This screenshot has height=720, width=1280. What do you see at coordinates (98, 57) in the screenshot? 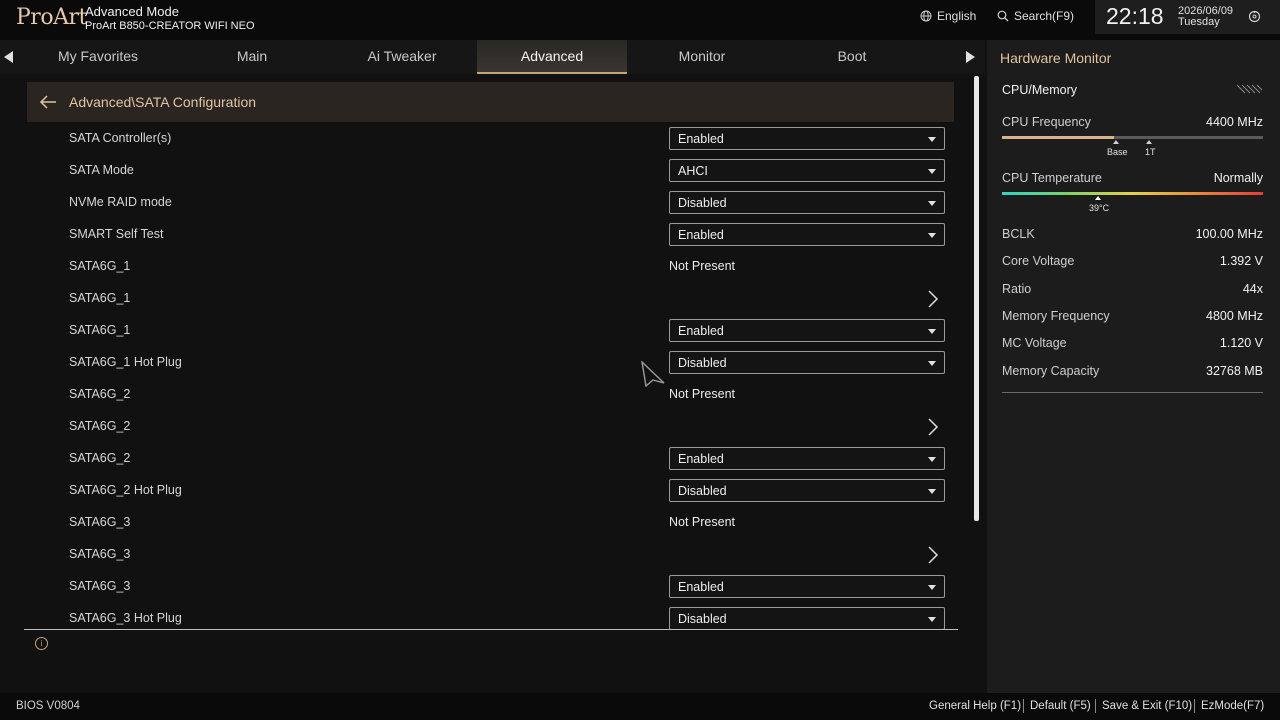
I see `tab-my-favorites: My Favorites` at bounding box center [98, 57].